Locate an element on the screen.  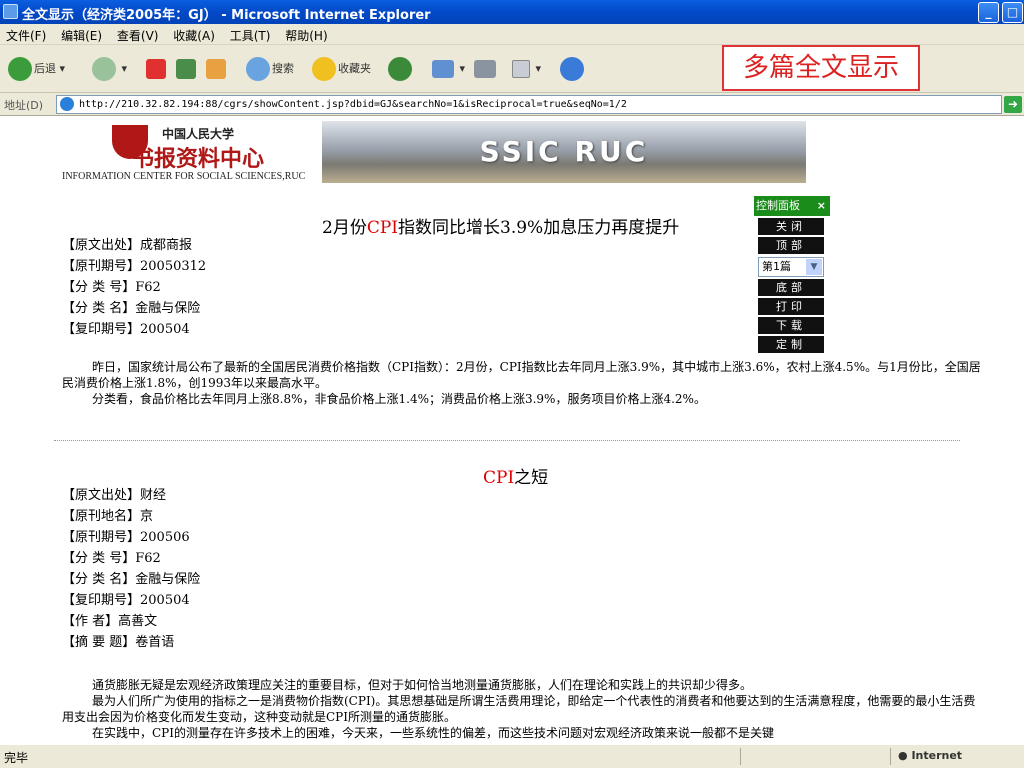
article1-title-prefix: 2月份 is located at coordinates (344, 228).